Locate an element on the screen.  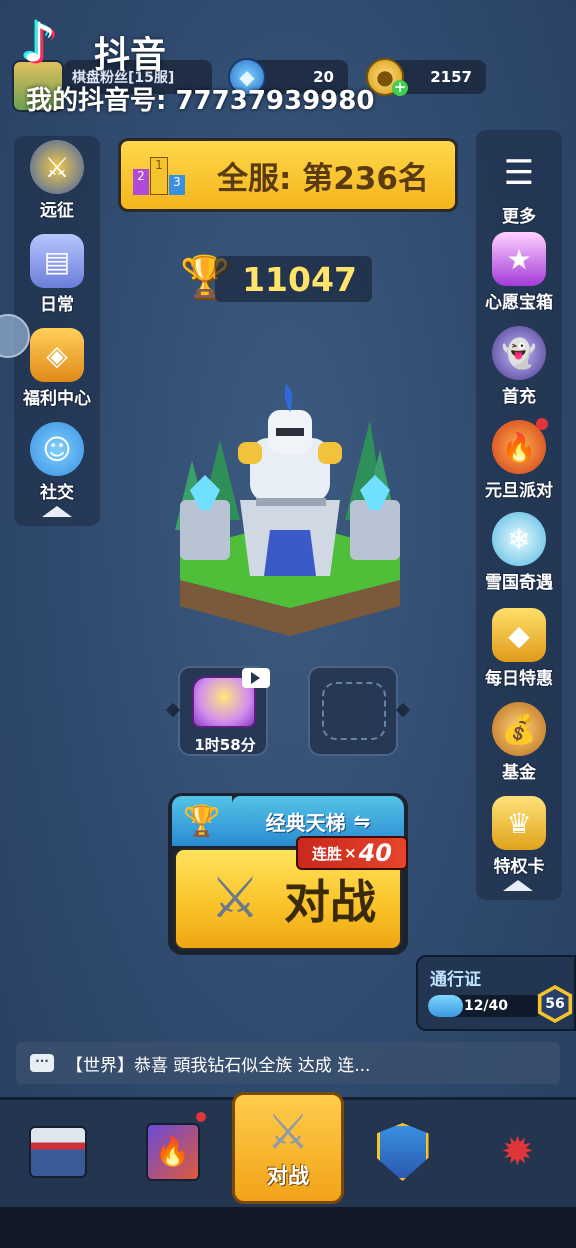
menu-list-icon: ☰ is located at coordinates (519, 173).